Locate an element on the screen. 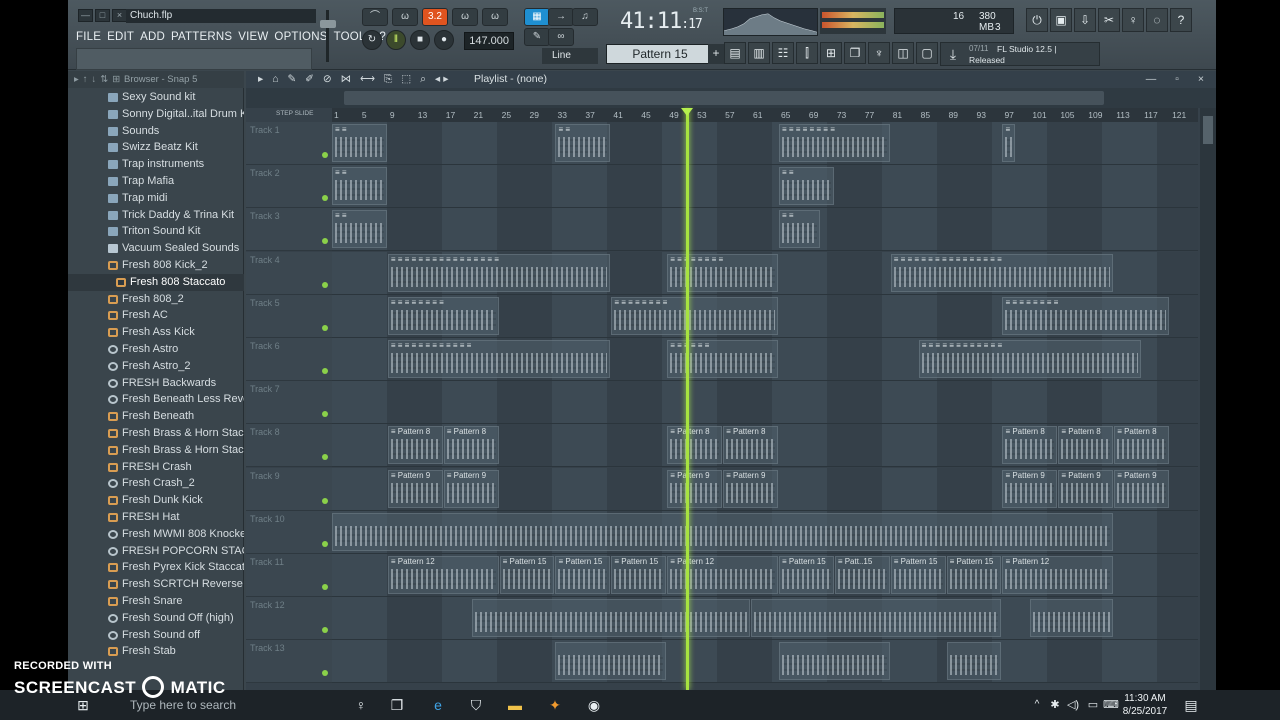 Image resolution: width=1280 pixels, height=720 pixels. menu-view: VIEW is located at coordinates (253, 37).